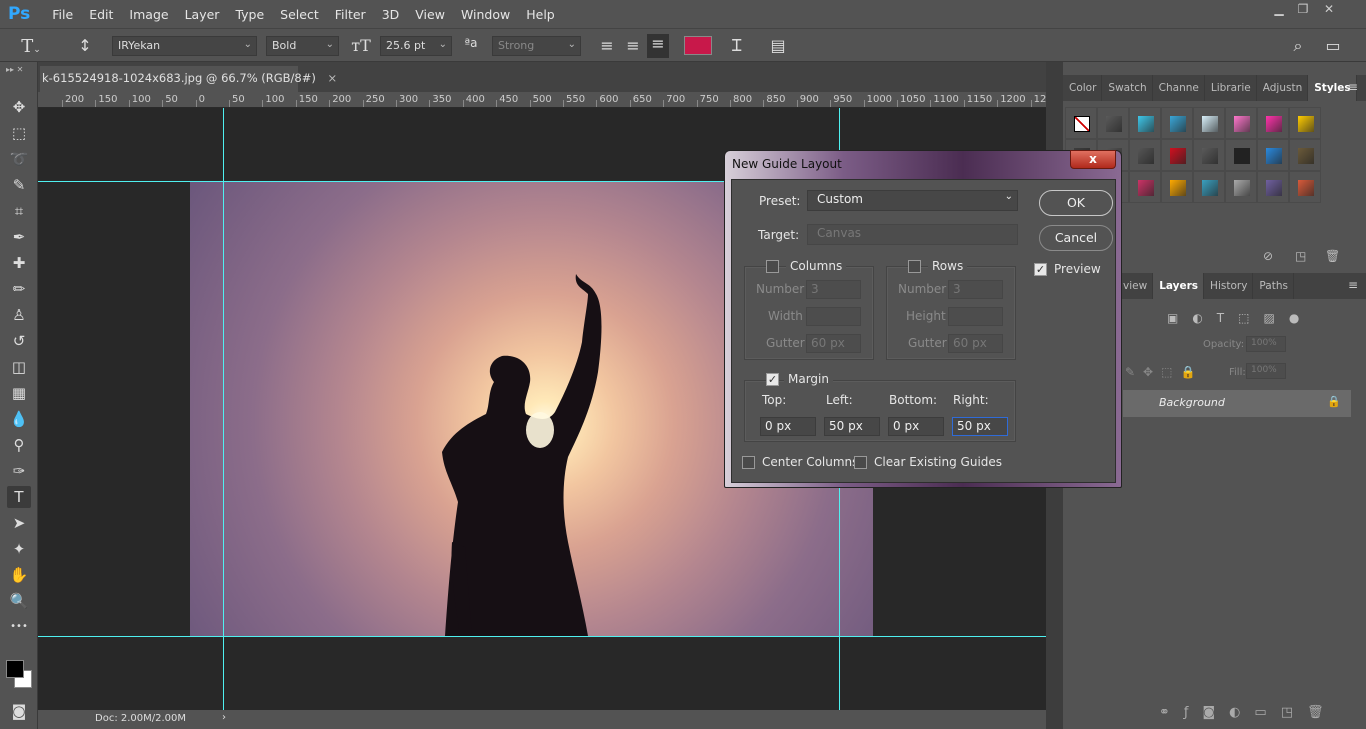  I want to click on menu-type: Type, so click(249, 14).